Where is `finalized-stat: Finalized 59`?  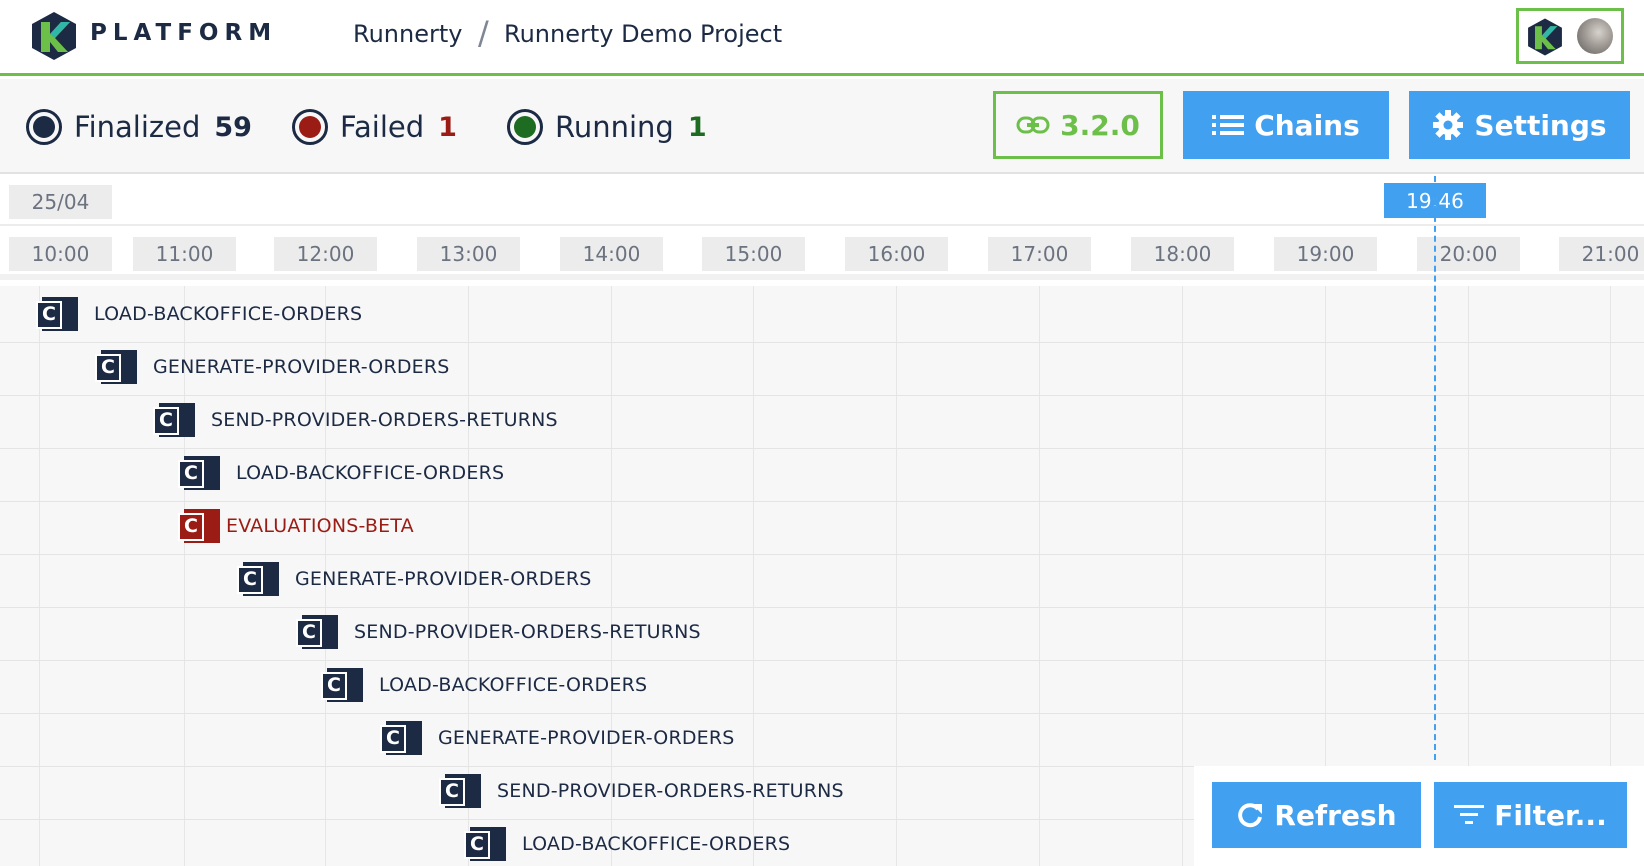 finalized-stat: Finalized 59 is located at coordinates (139, 127).